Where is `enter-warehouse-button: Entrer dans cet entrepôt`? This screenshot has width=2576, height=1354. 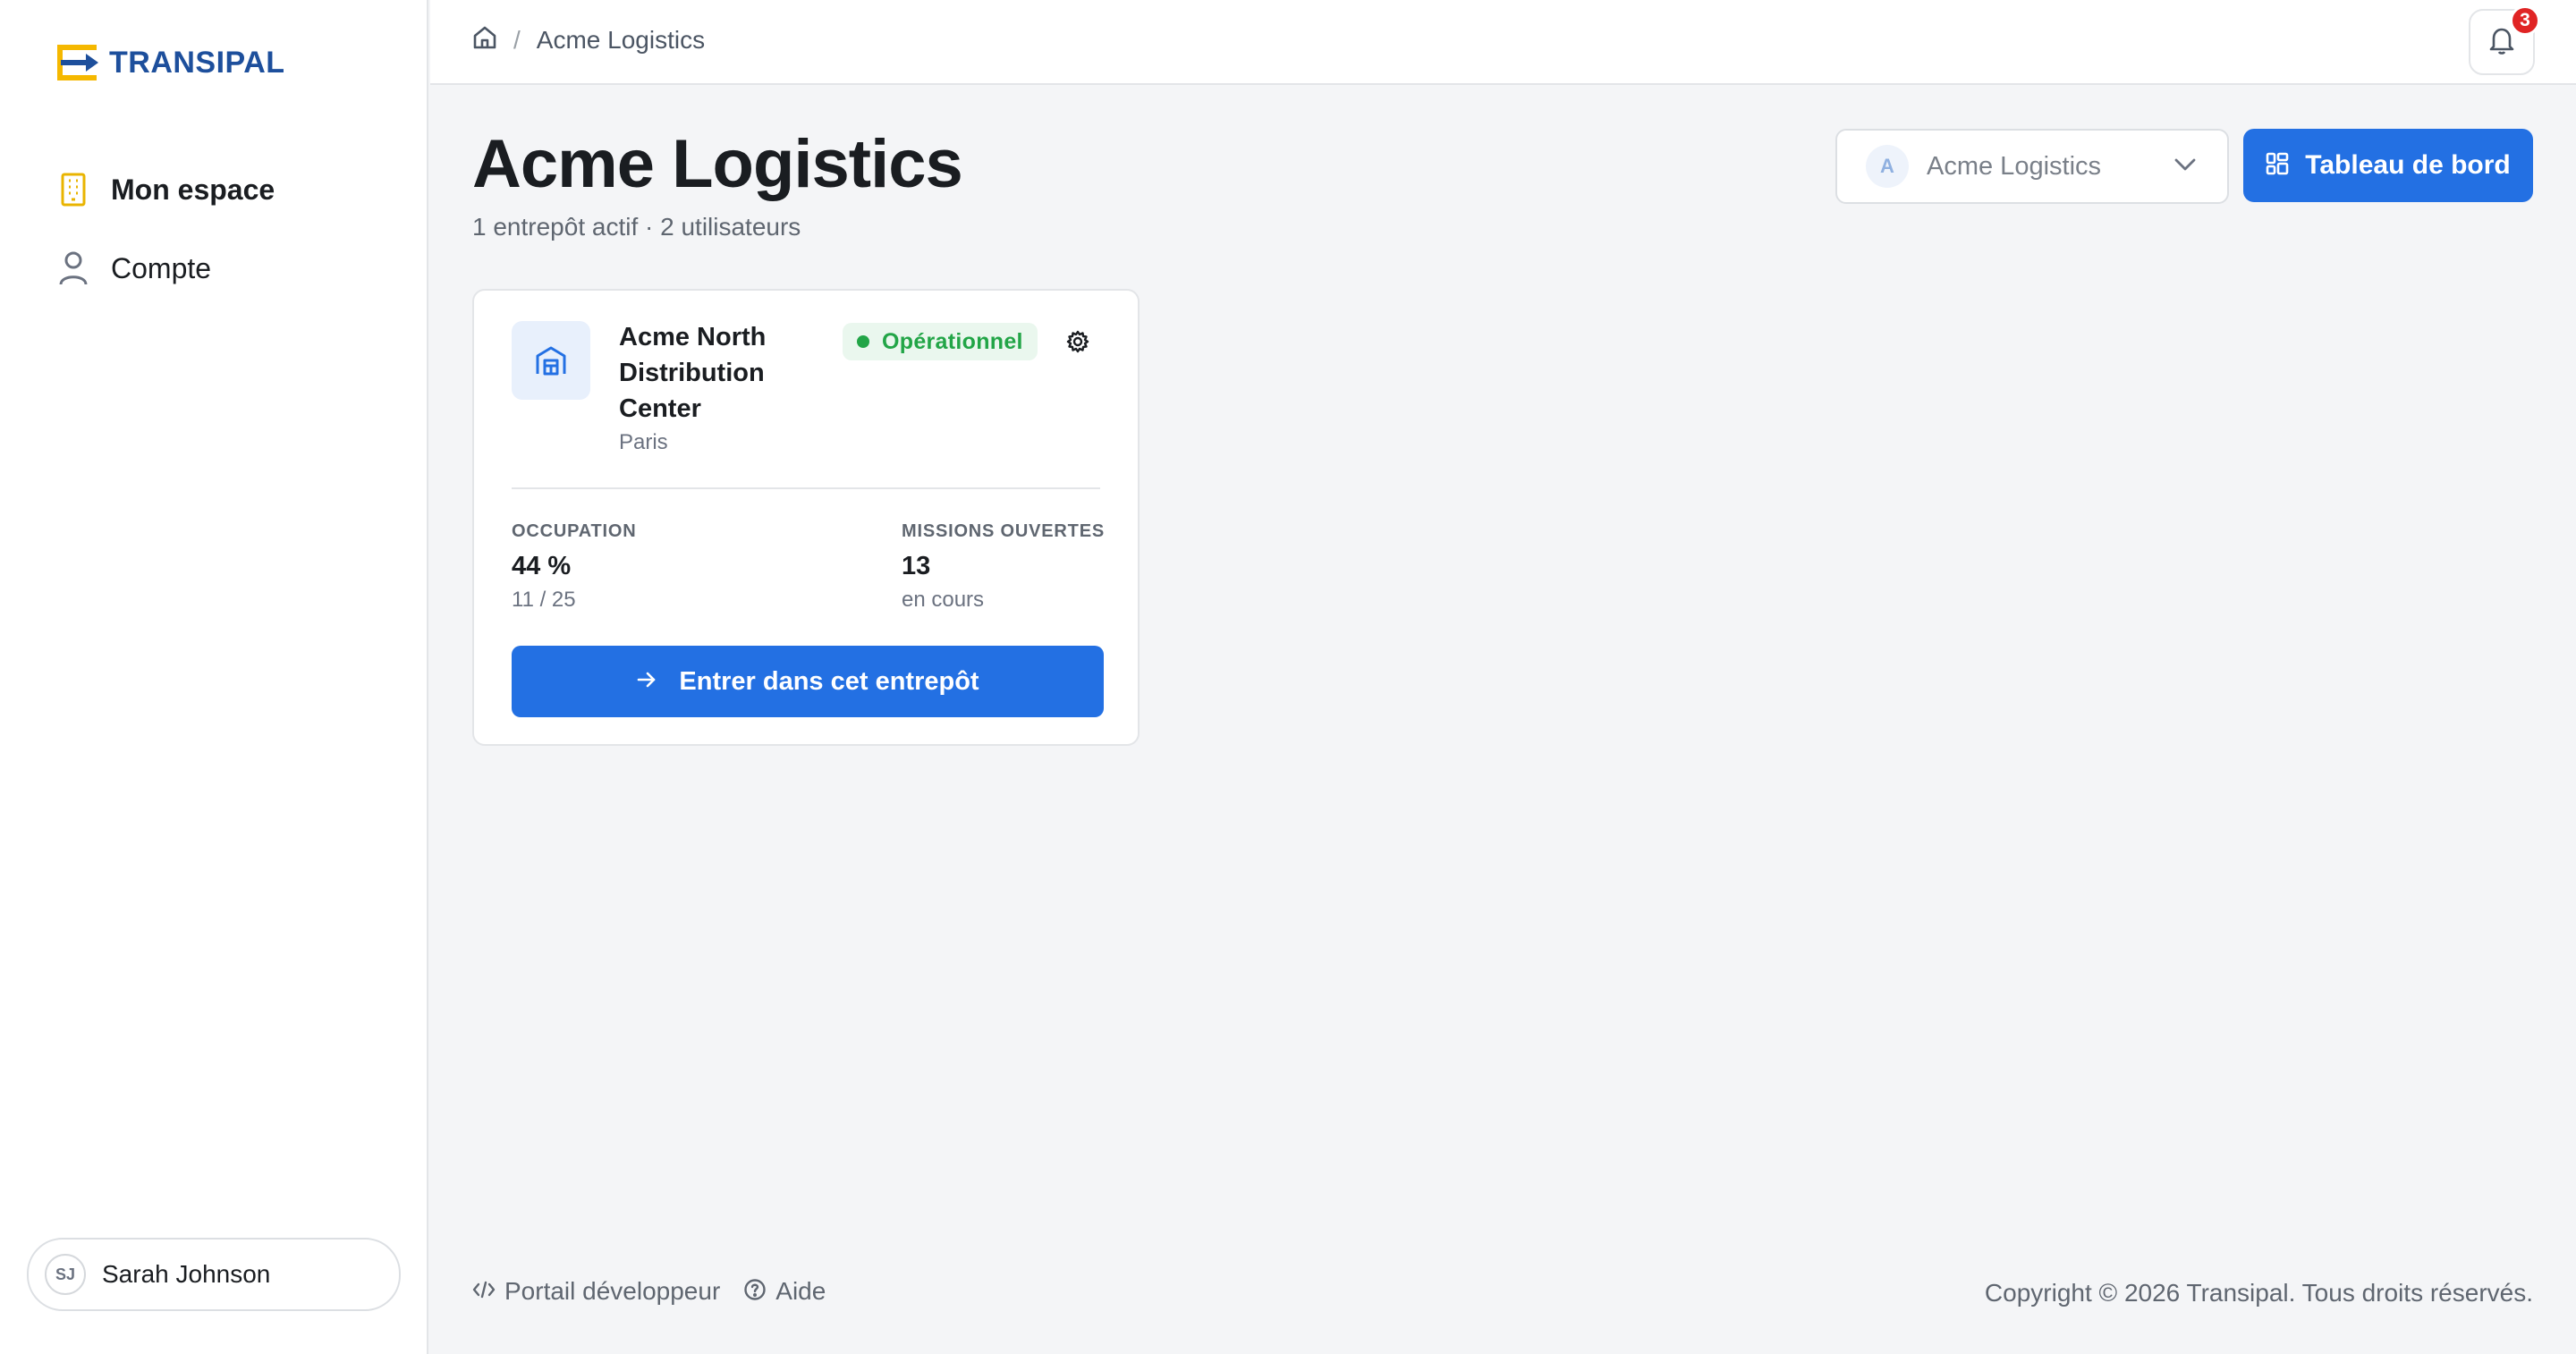
enter-warehouse-button: Entrer dans cet entrepôt is located at coordinates (808, 681).